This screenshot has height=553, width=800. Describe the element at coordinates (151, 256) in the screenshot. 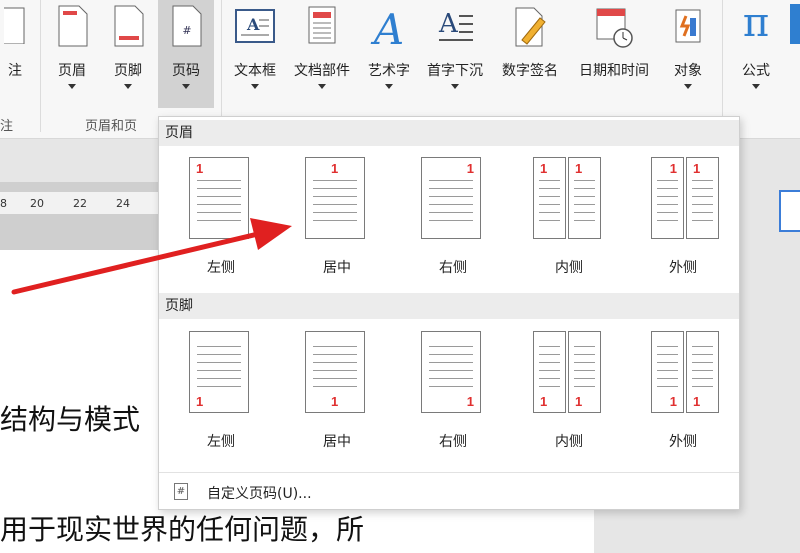

I see `annotation-arrow-icon` at that location.